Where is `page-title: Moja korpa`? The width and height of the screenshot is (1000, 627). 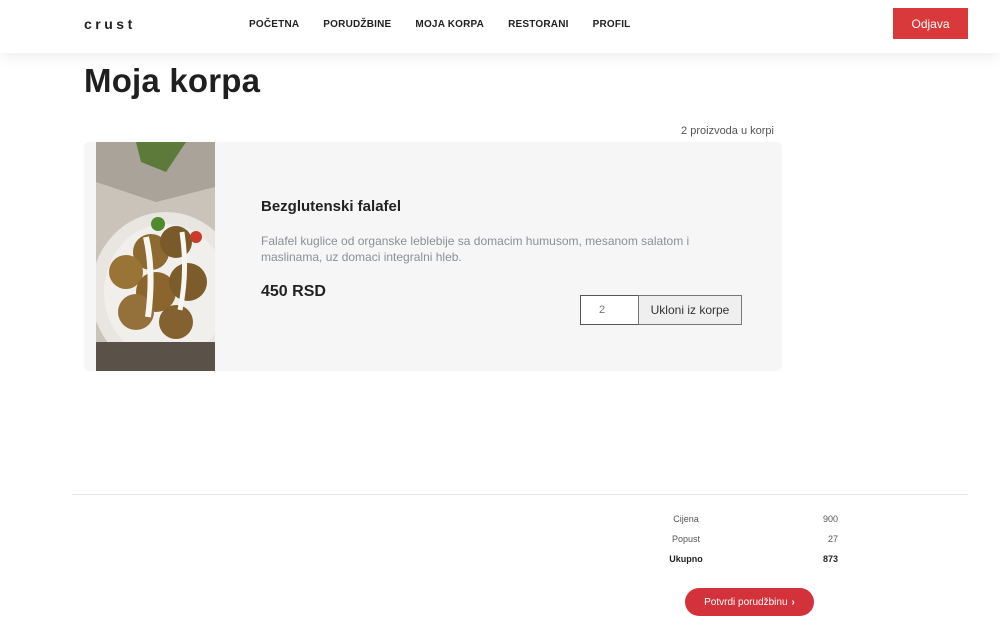
page-title: Moja korpa is located at coordinates (172, 80).